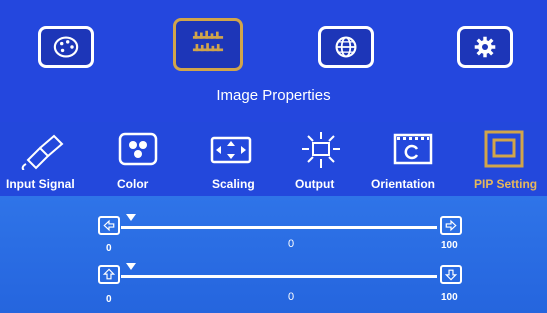  What do you see at coordinates (314, 184) in the screenshot?
I see `sub-item-output: Output` at bounding box center [314, 184].